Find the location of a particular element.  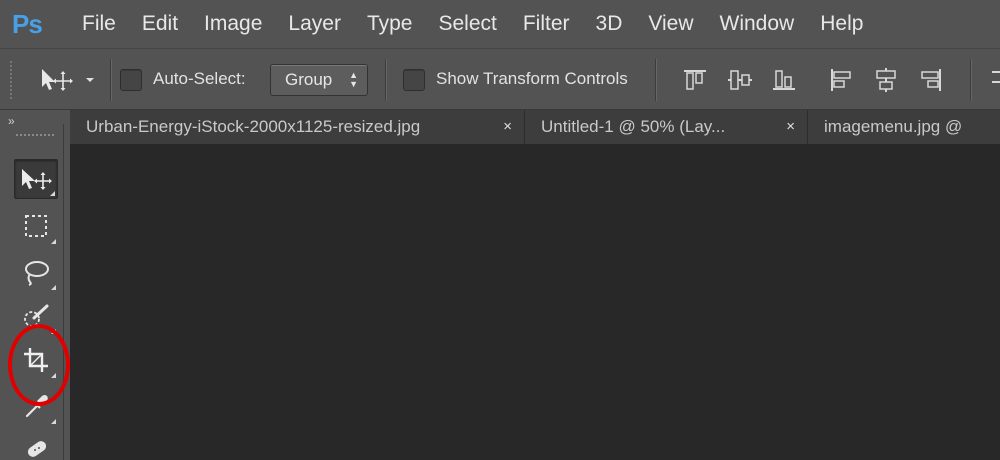

menu-layer: Layer is located at coordinates (314, 24).